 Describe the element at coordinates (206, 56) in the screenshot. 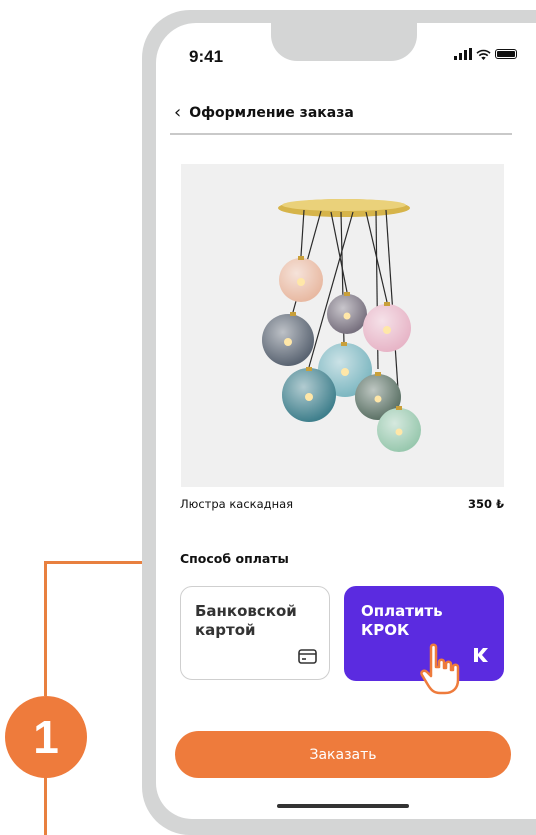

I see `status-time: 9:41` at that location.